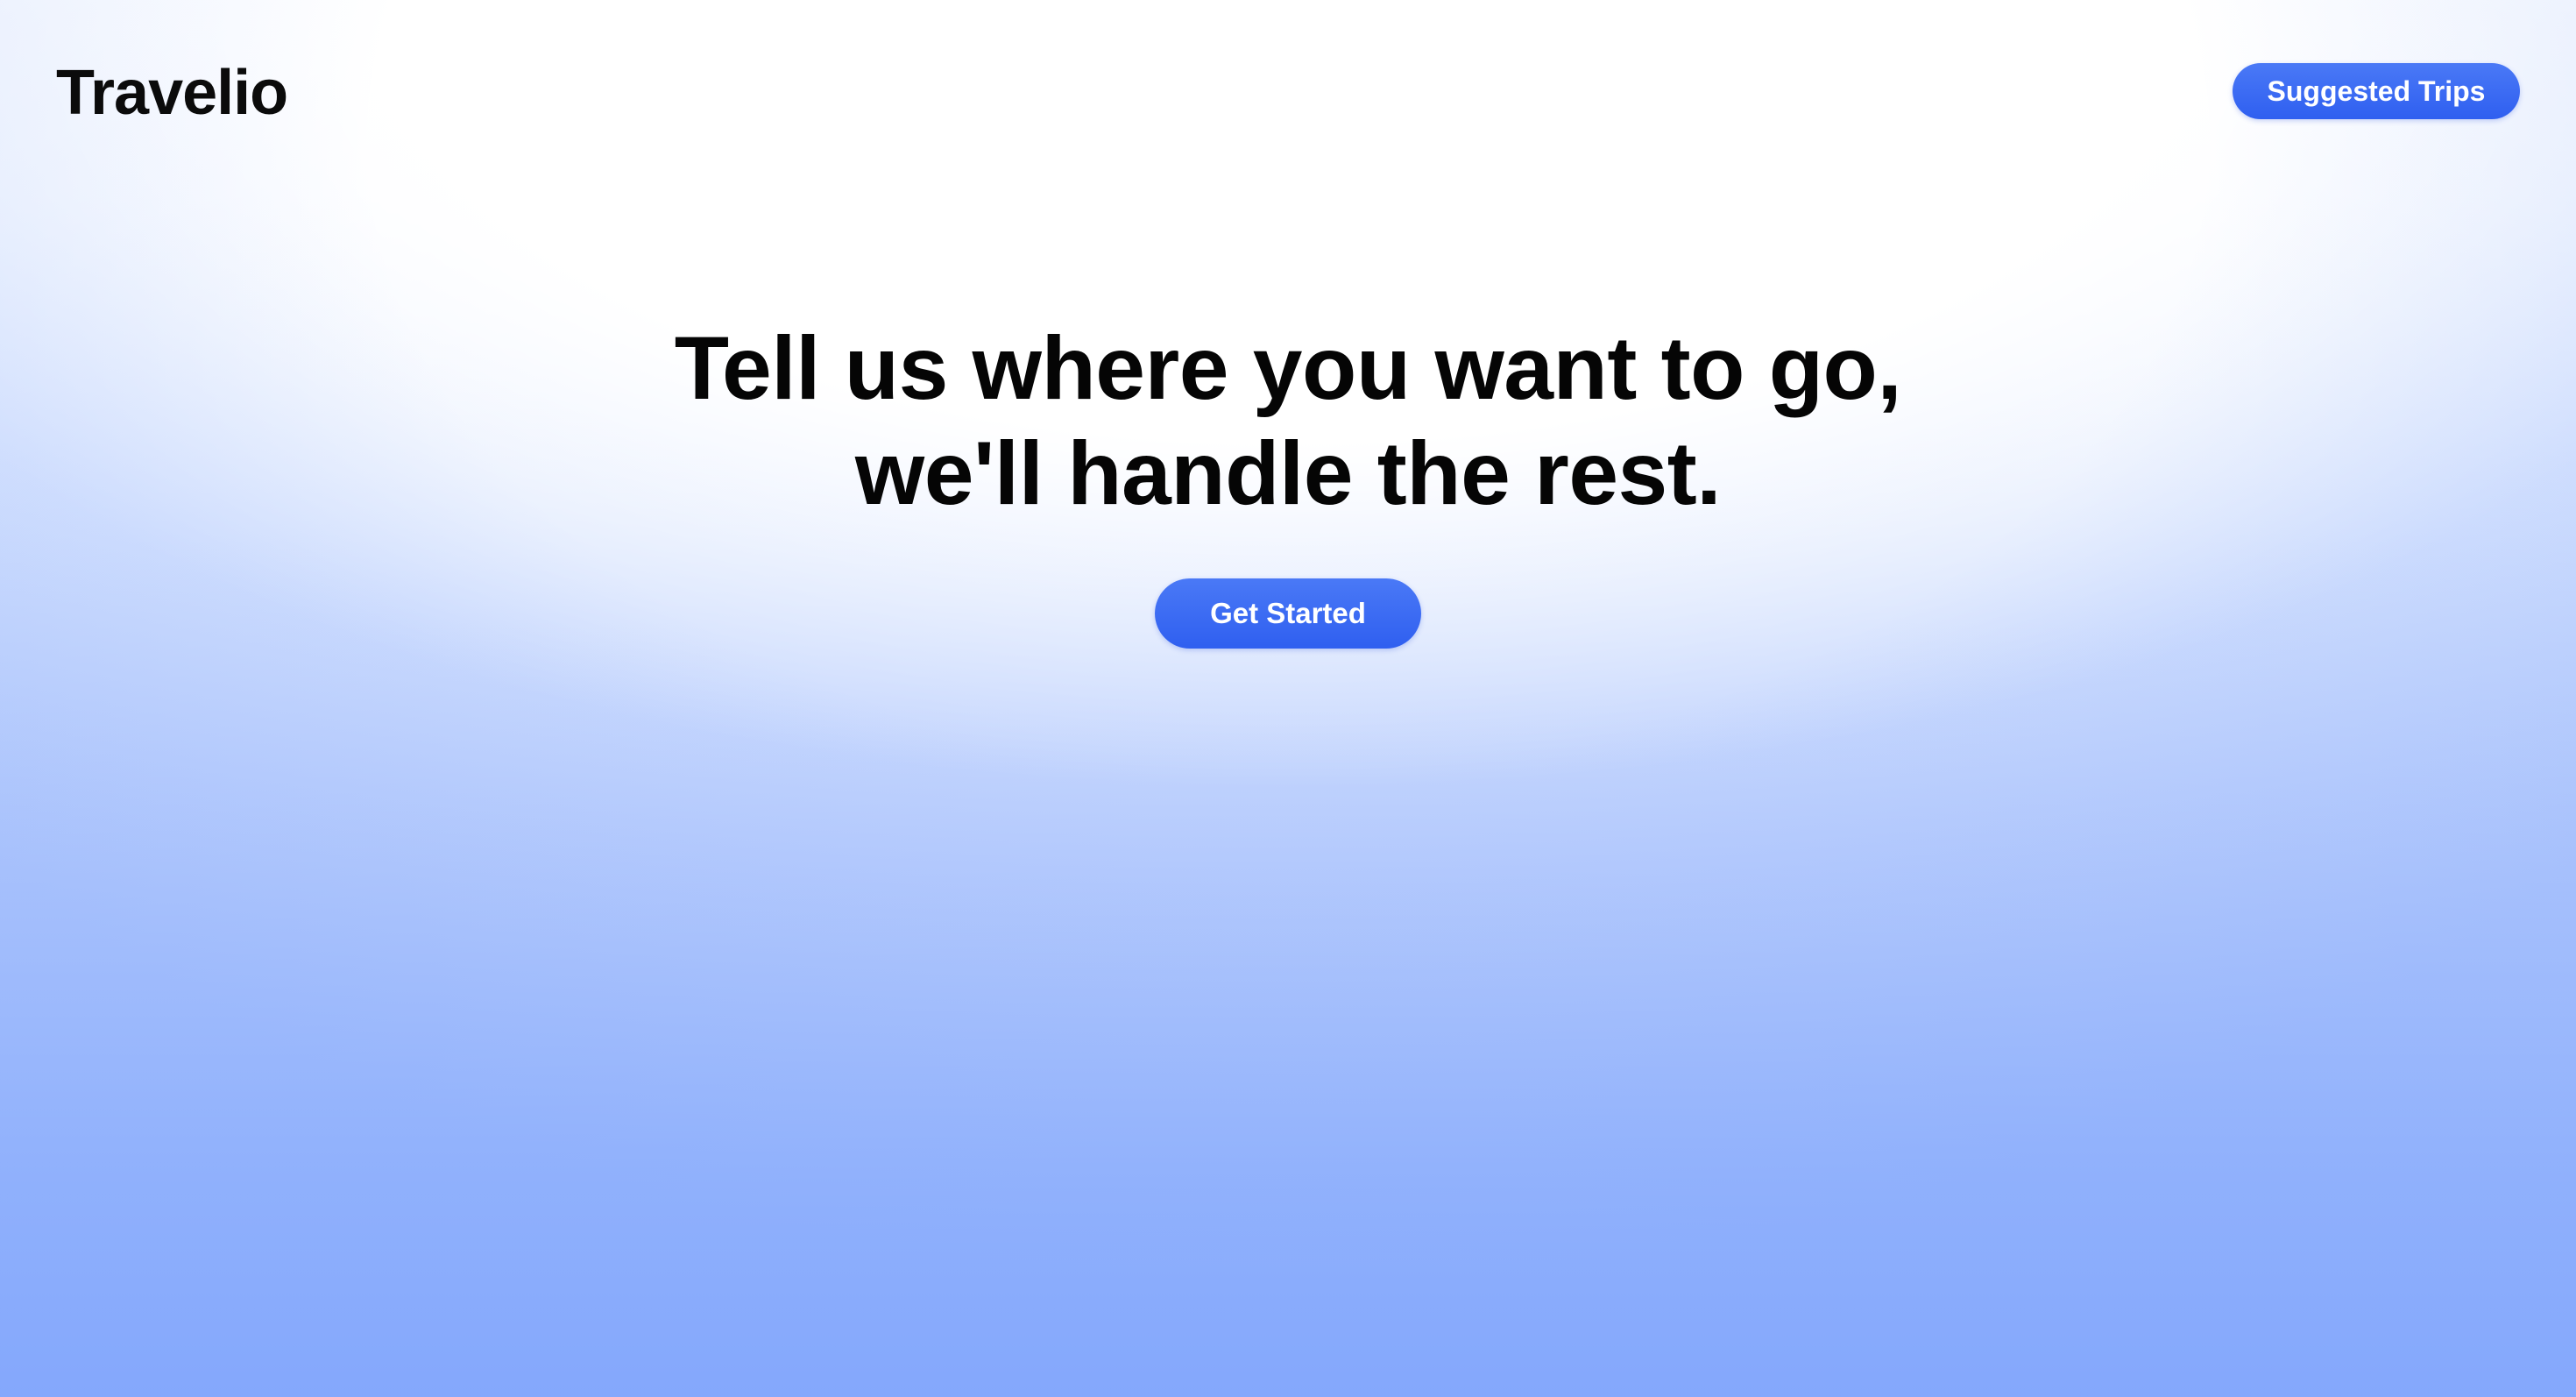 Image resolution: width=2576 pixels, height=1397 pixels. Describe the element at coordinates (1288, 92) in the screenshot. I see `site-header: Travelio Suggested Trips` at that location.